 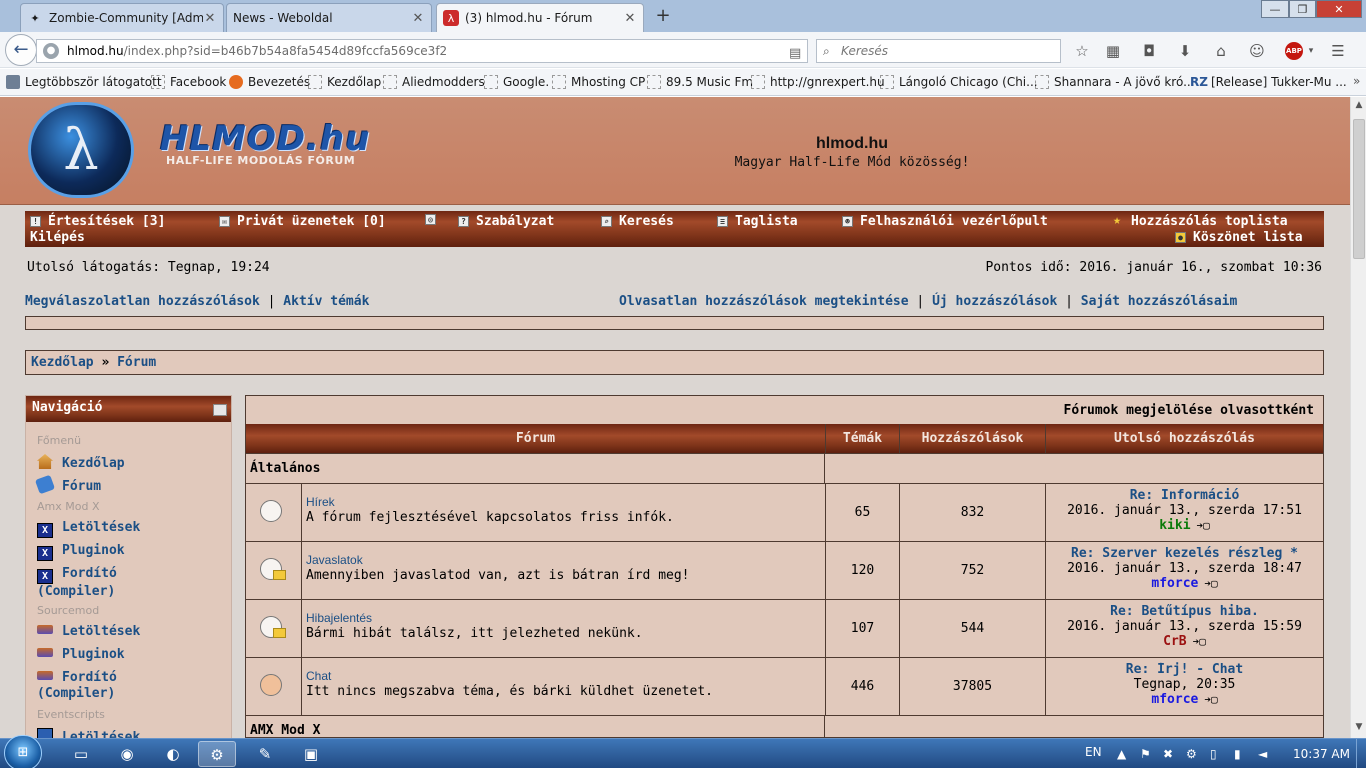 I want to click on forum-name-link: Chat, so click(x=318, y=676).